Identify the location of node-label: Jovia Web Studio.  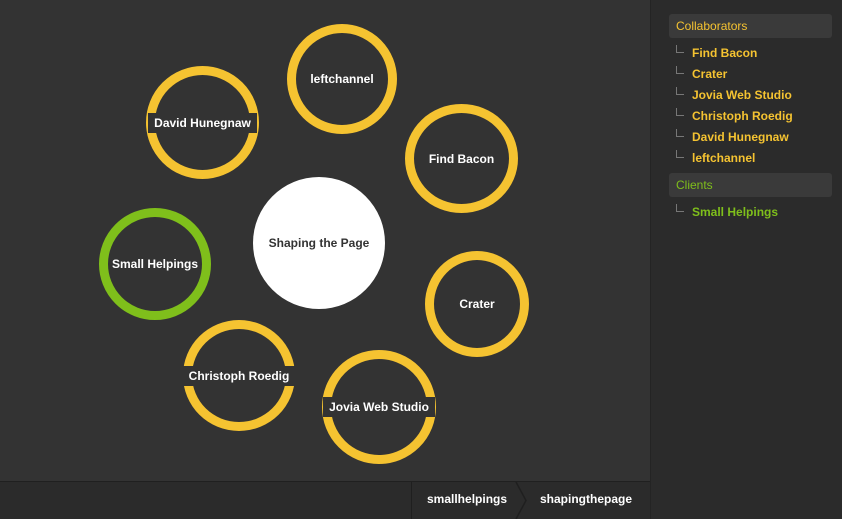
(379, 407).